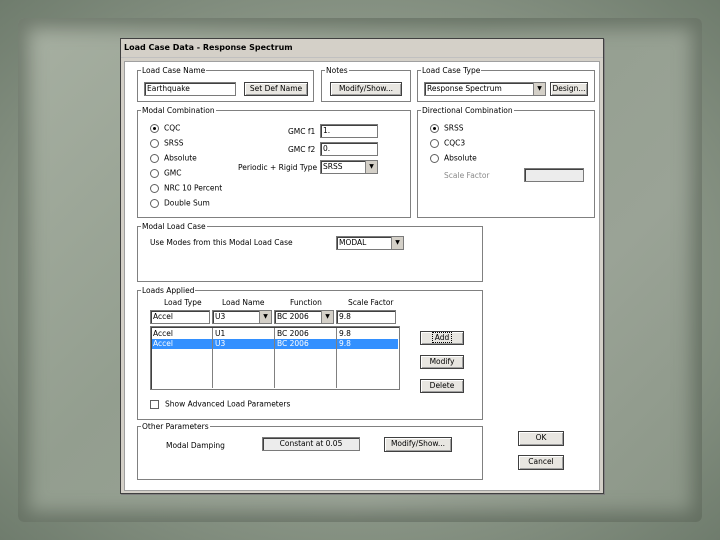 The height and width of the screenshot is (540, 720). I want to click on scale-factor-input, so click(554, 175).